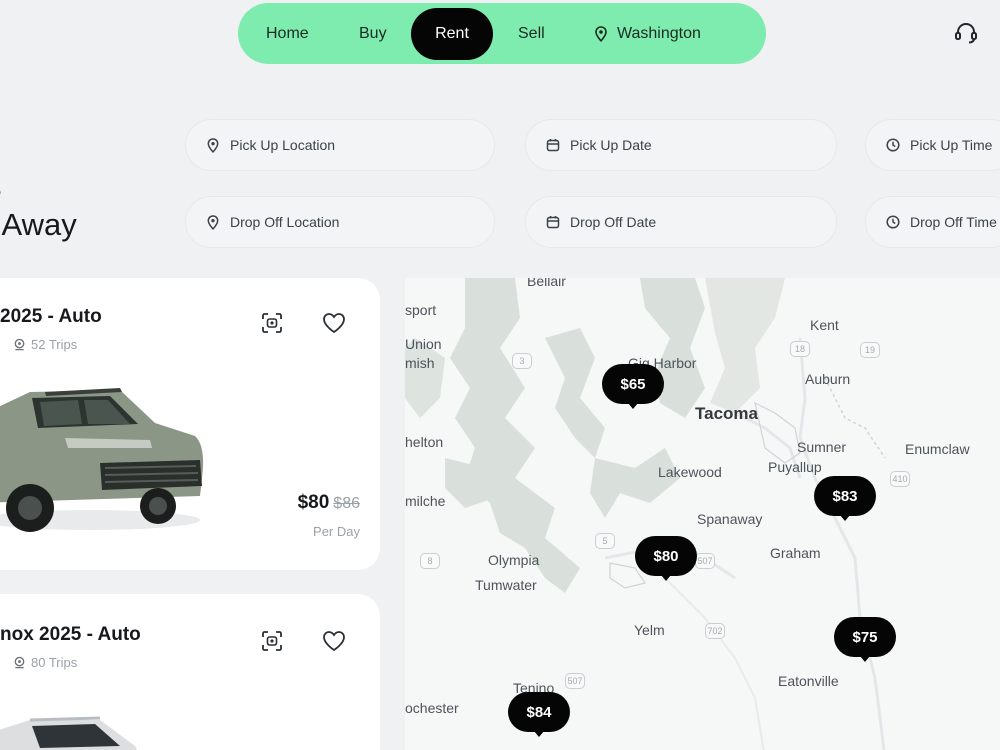 Image resolution: width=1000 pixels, height=750 pixels. Describe the element at coordinates (287, 34) in the screenshot. I see `nav-home: Home` at that location.